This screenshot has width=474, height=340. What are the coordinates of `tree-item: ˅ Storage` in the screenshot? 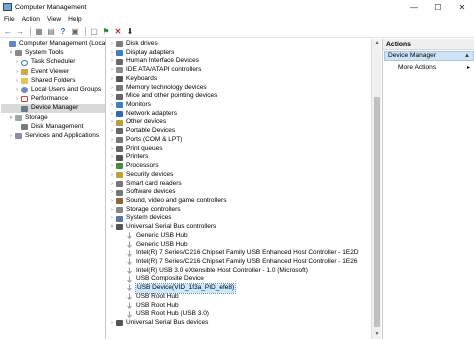 It's located at (53, 118).